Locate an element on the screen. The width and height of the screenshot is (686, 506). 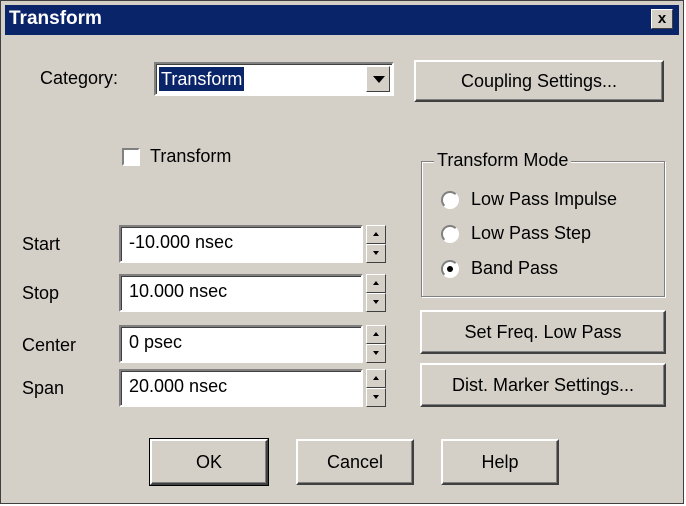
transform-checkbox is located at coordinates (131, 157).